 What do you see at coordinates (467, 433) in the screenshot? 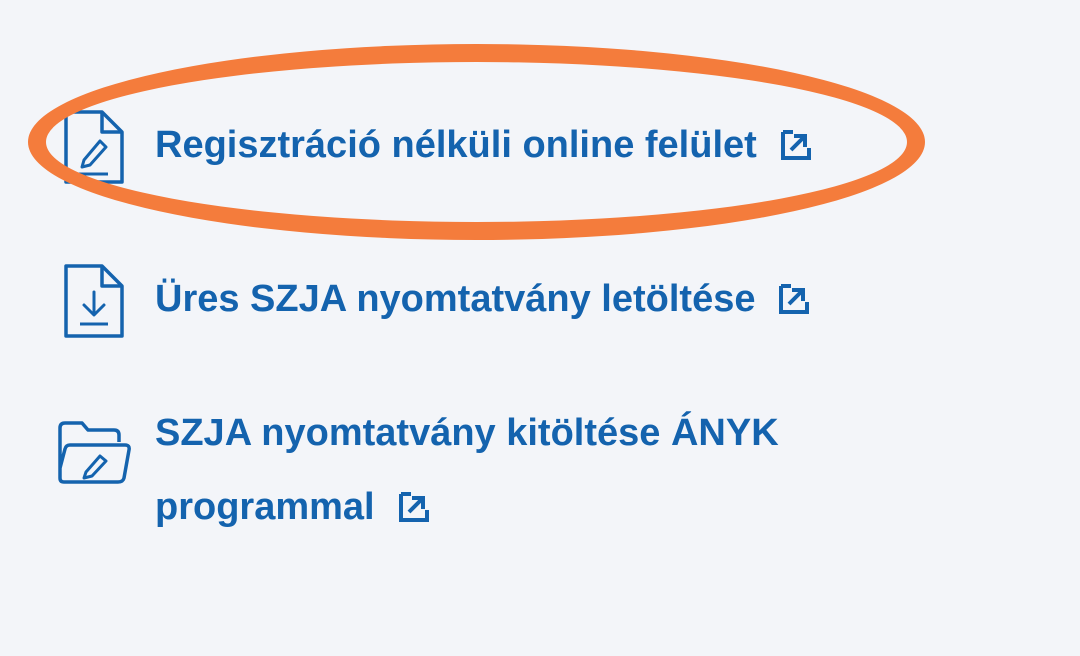
I see `anyk-program-link-line1: SZJA nyomtatvány kitöltése ÁNYK` at bounding box center [467, 433].